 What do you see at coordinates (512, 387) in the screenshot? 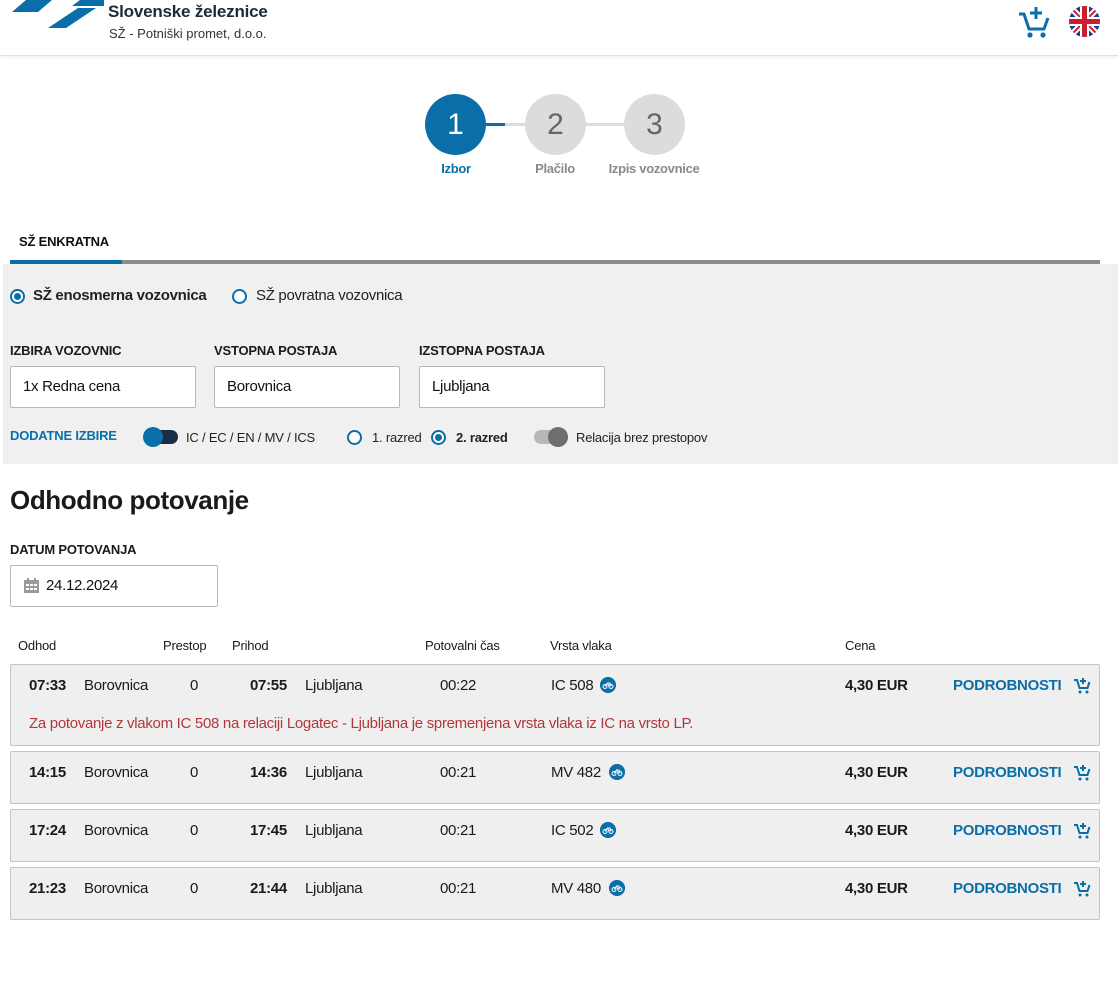
I see `to-station-input: Ljubljana` at bounding box center [512, 387].